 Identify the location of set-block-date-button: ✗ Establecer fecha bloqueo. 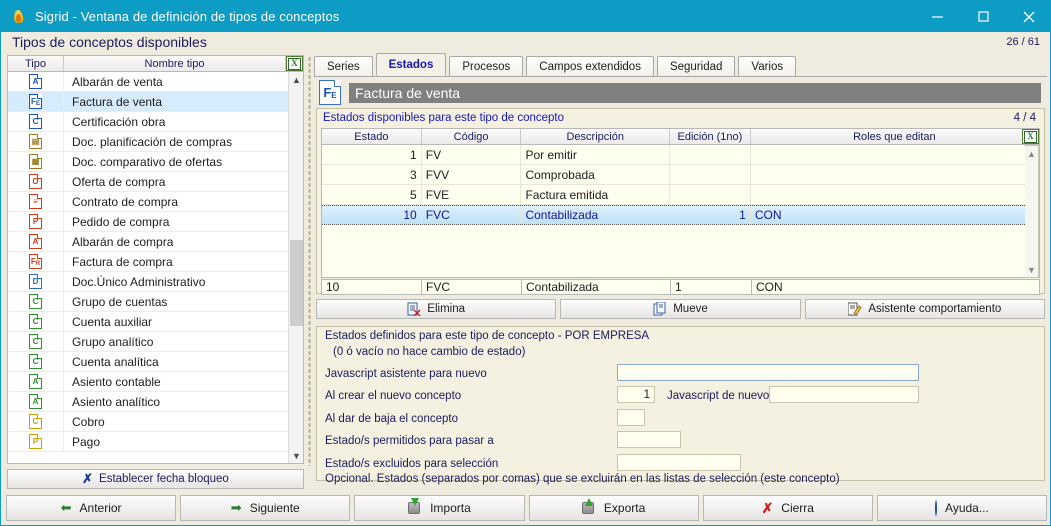
(155, 479).